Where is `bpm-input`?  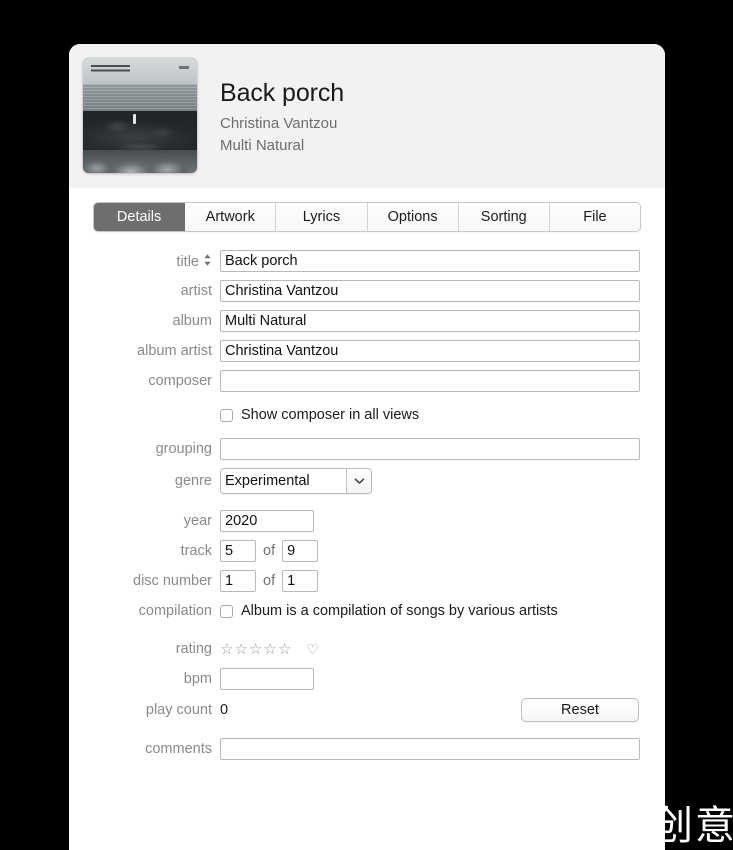 bpm-input is located at coordinates (267, 679).